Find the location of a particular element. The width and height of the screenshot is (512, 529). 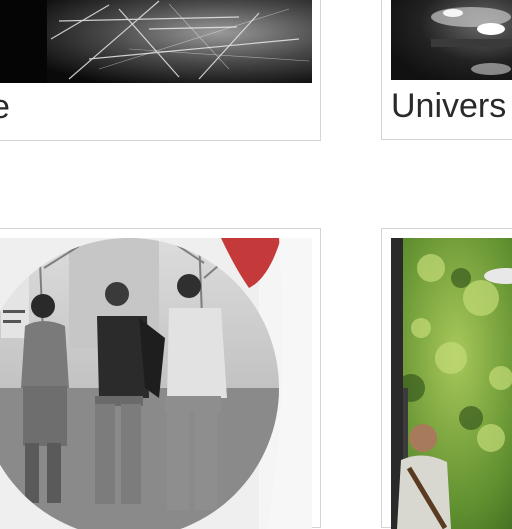

card-title: Univers is located at coordinates (448, 106).